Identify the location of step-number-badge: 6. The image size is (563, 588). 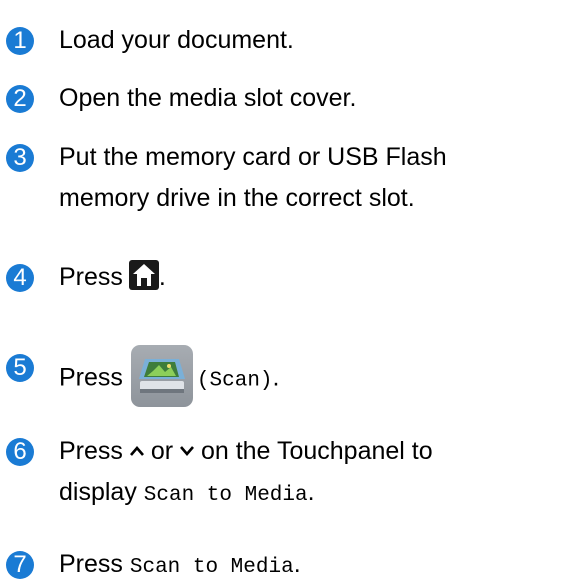
(20, 452).